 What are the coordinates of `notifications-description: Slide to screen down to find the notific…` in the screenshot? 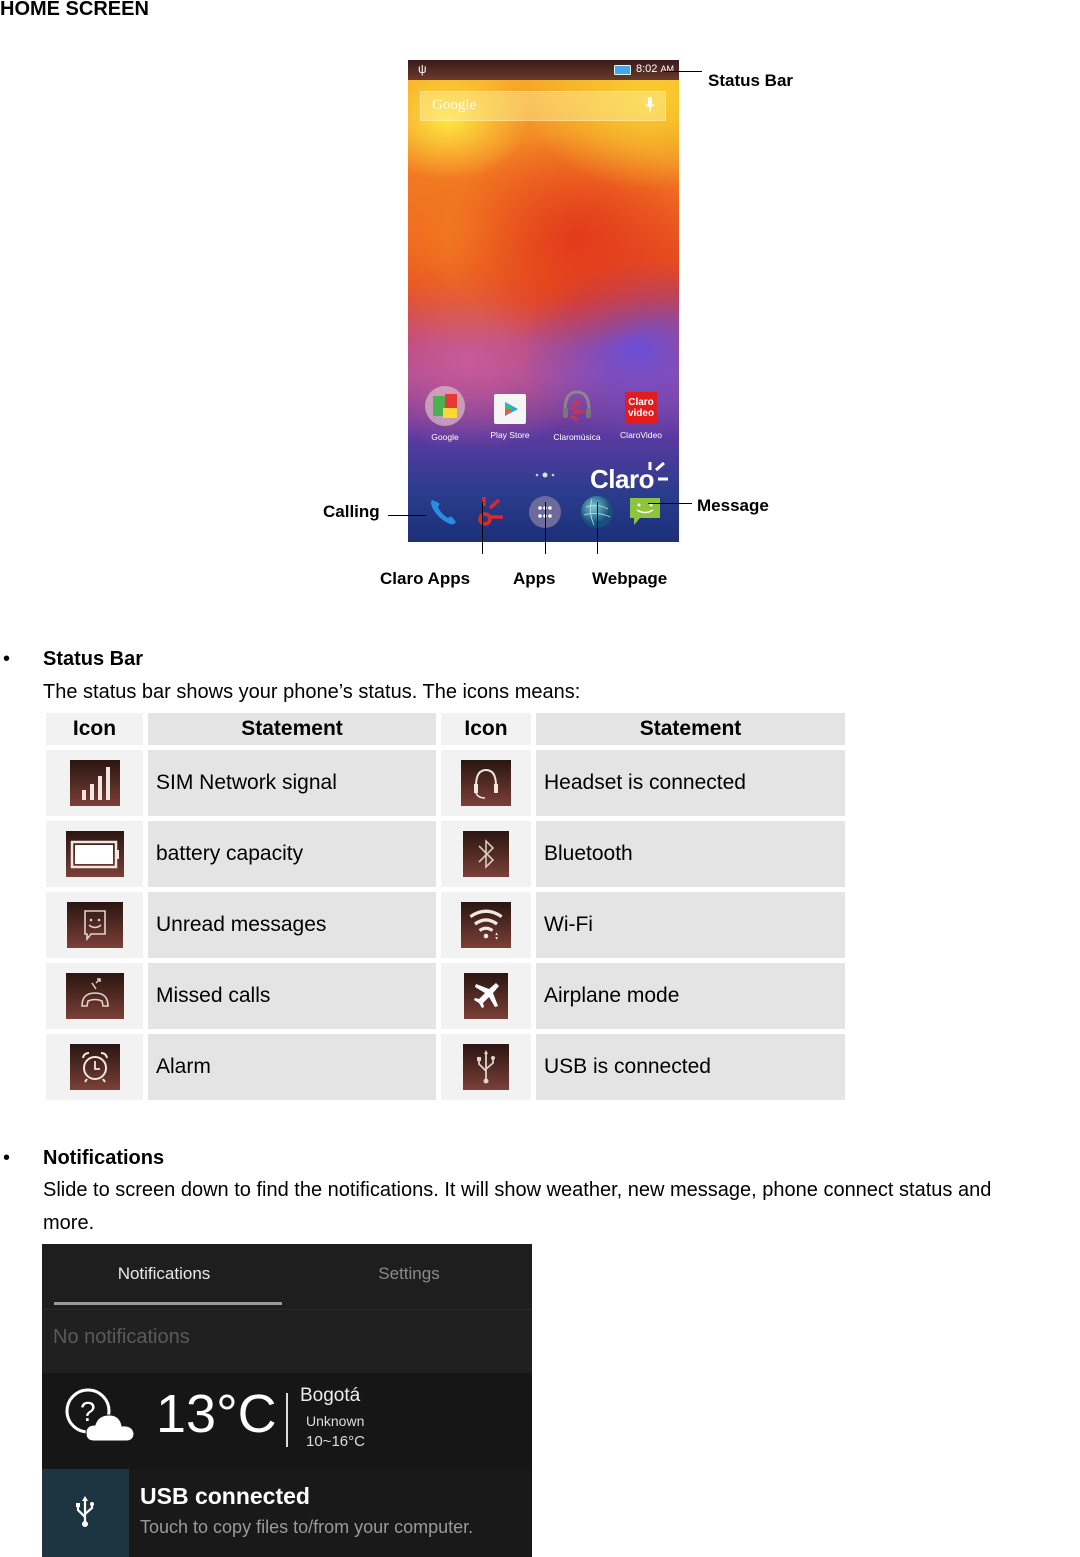 It's located at (517, 1190).